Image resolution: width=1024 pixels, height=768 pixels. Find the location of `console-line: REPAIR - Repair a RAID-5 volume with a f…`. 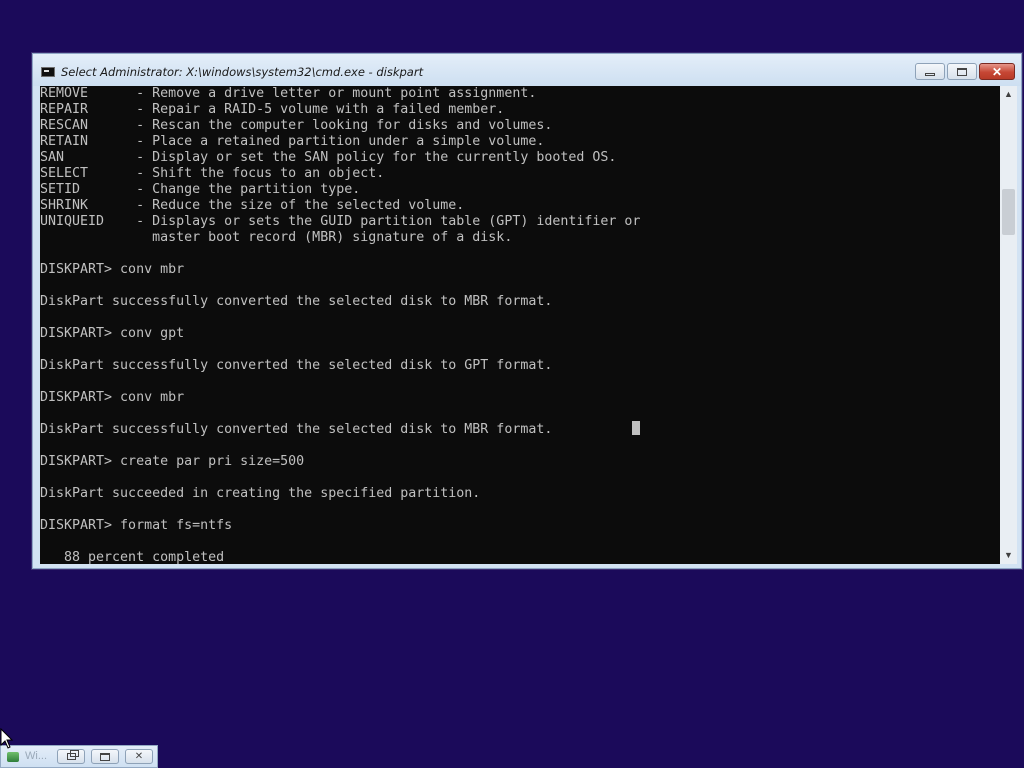

console-line: REPAIR - Repair a RAID-5 volume with a f… is located at coordinates (272, 109).